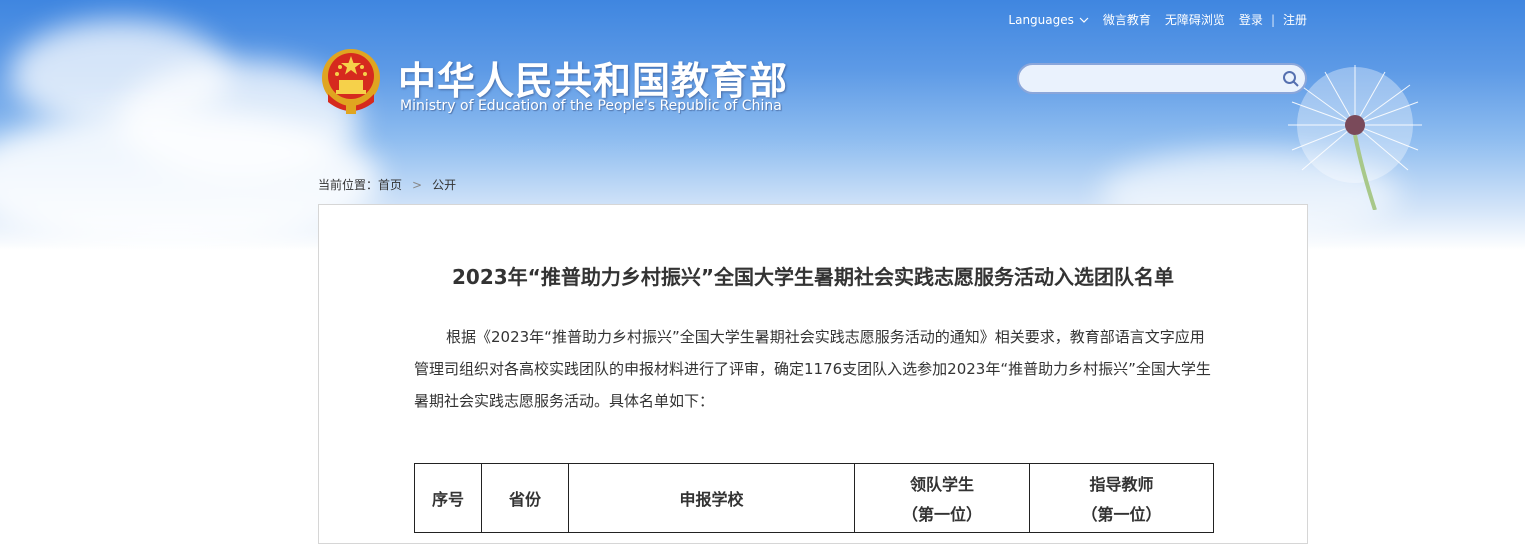  What do you see at coordinates (593, 80) in the screenshot?
I see `site-title-cn: 中华人民共和国教育部` at bounding box center [593, 80].